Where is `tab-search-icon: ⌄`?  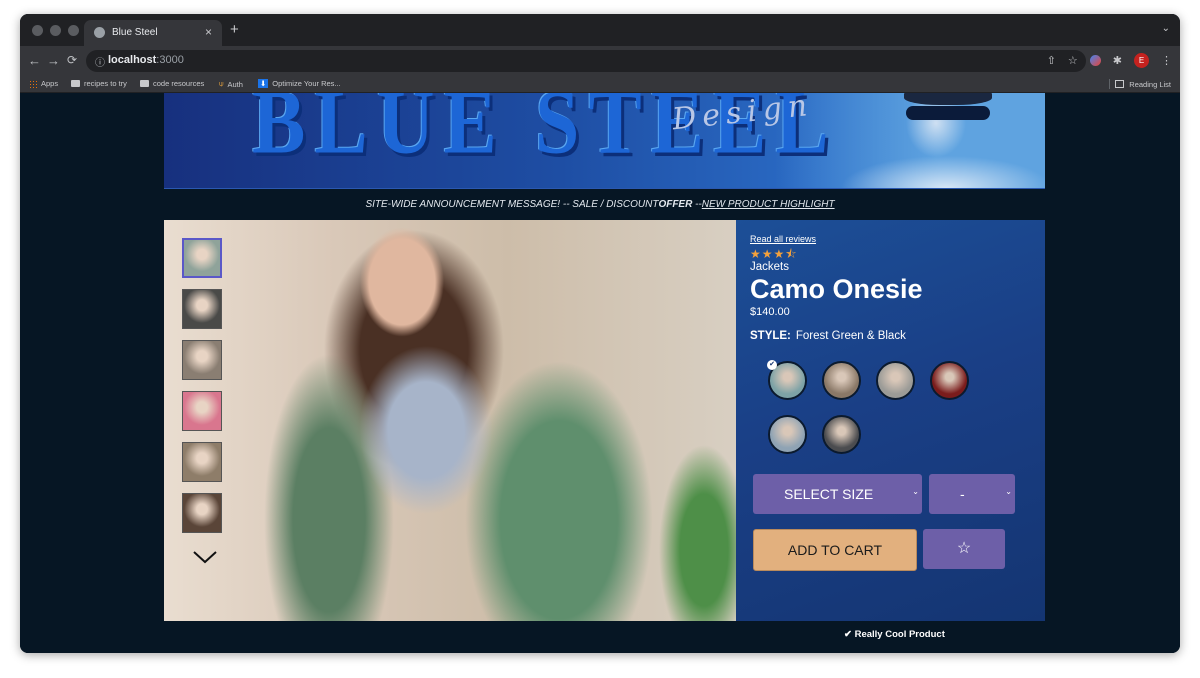
tab-search-icon: ⌄ is located at coordinates (1166, 28).